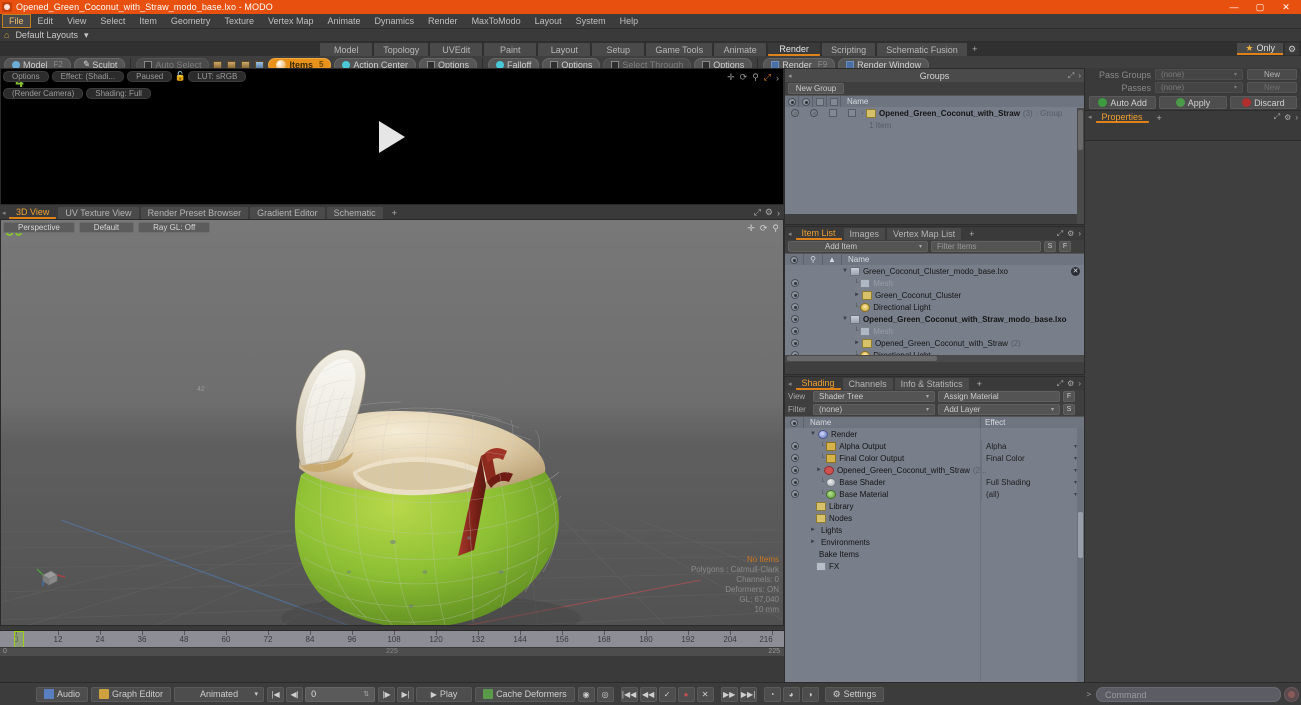 This screenshot has height=705, width=1301. Describe the element at coordinates (387, 694) in the screenshot. I see `step-forward-button: |▶` at that location.